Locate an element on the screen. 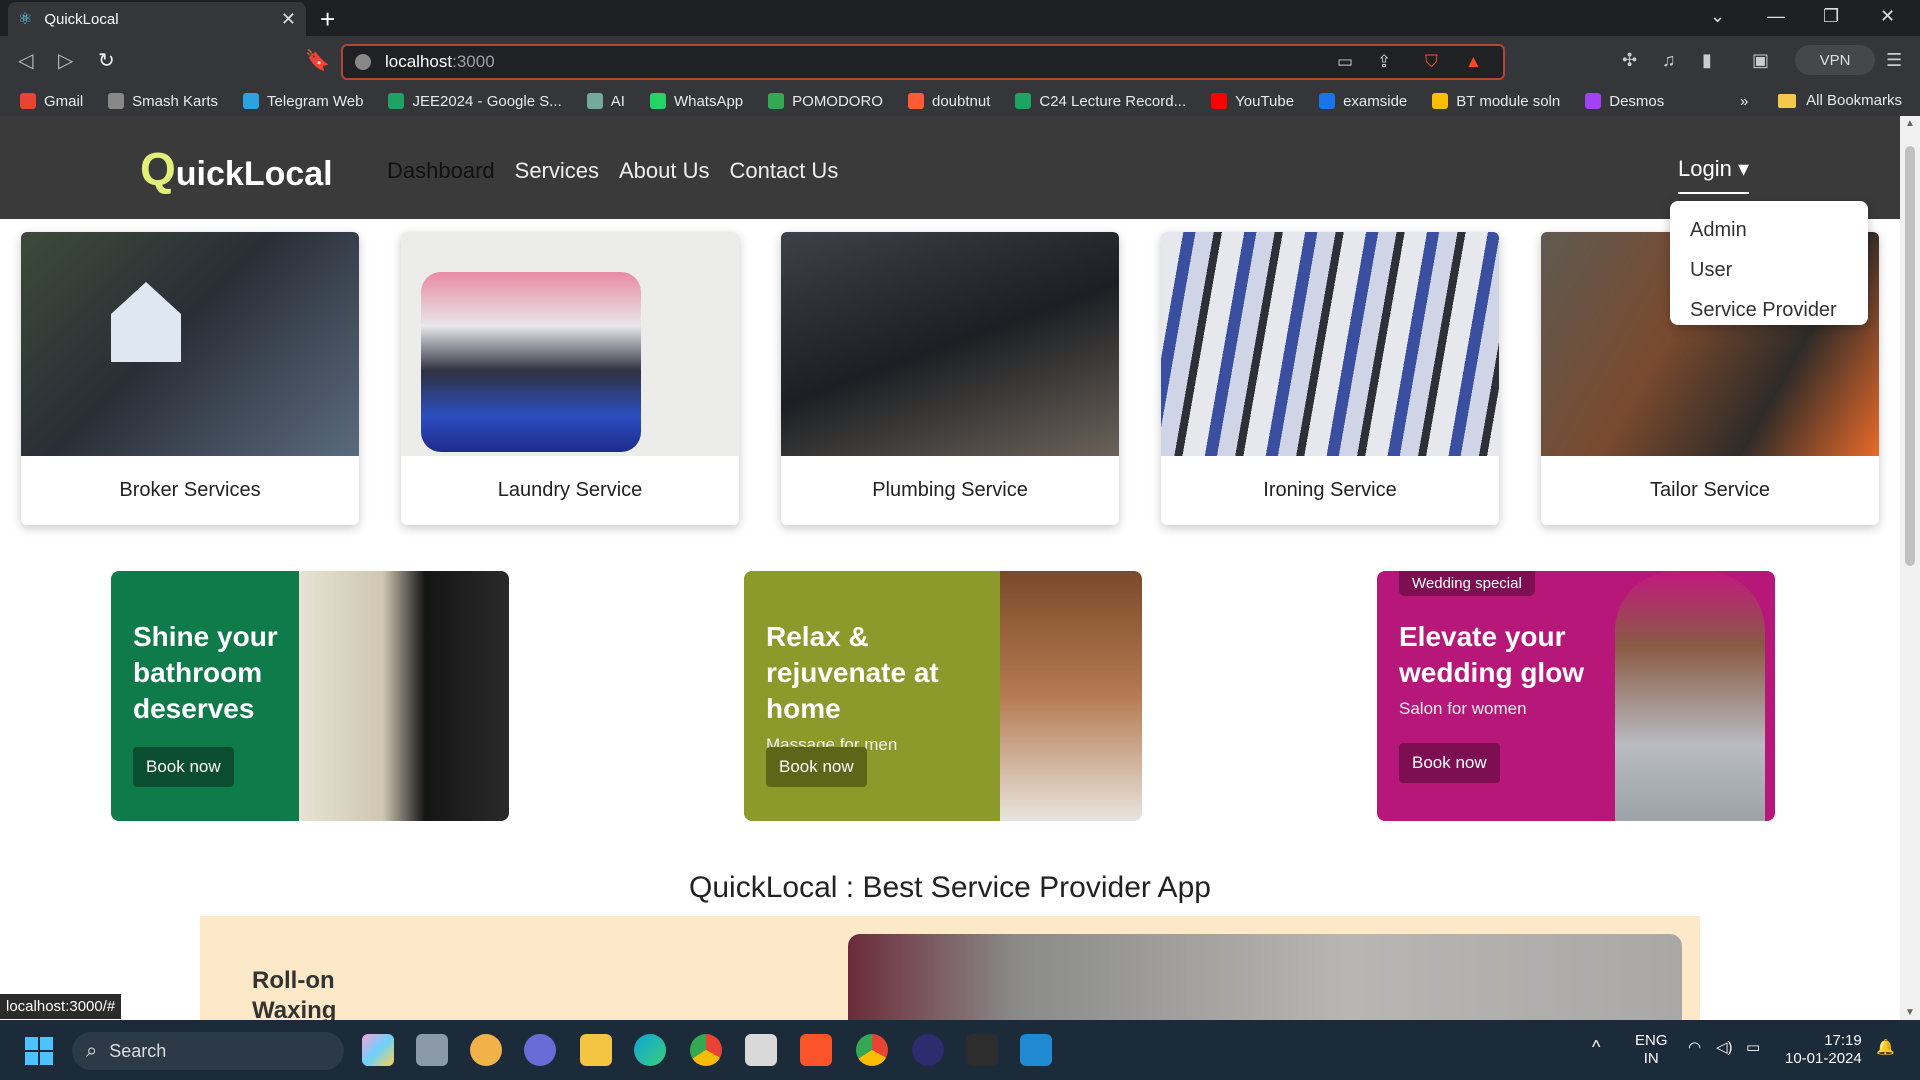  nav-services: Services is located at coordinates (557, 171).